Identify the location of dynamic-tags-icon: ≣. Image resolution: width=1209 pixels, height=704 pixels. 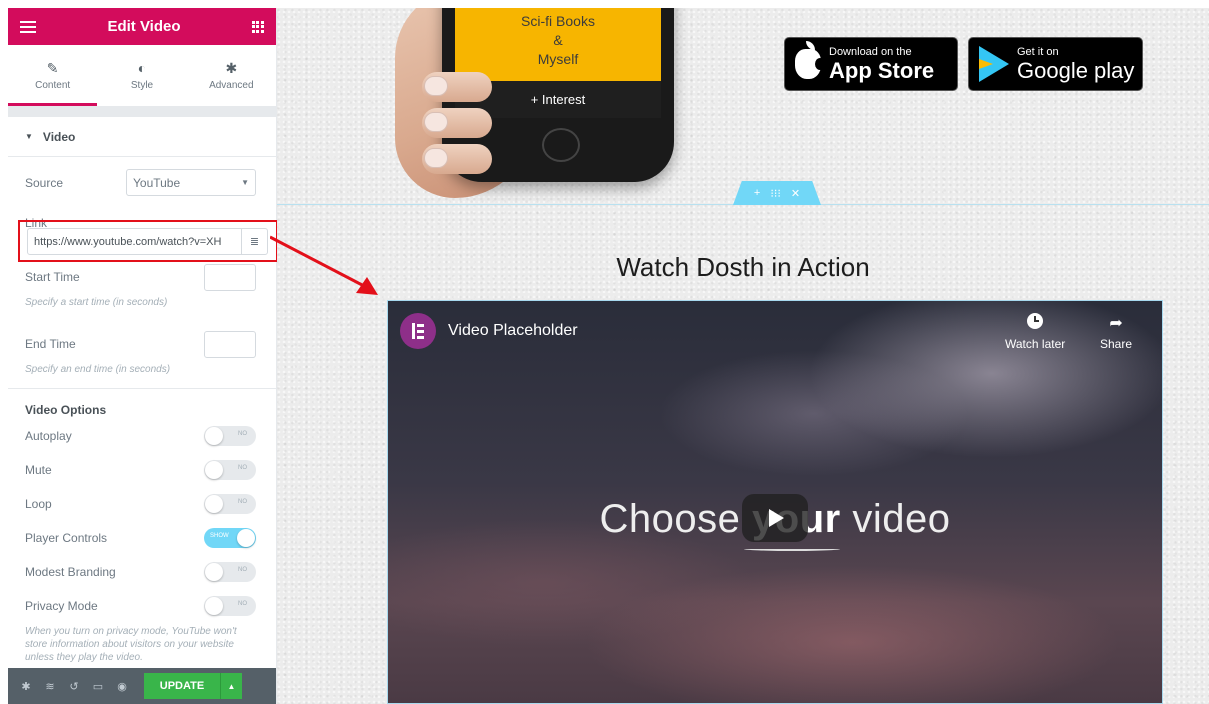
(254, 241).